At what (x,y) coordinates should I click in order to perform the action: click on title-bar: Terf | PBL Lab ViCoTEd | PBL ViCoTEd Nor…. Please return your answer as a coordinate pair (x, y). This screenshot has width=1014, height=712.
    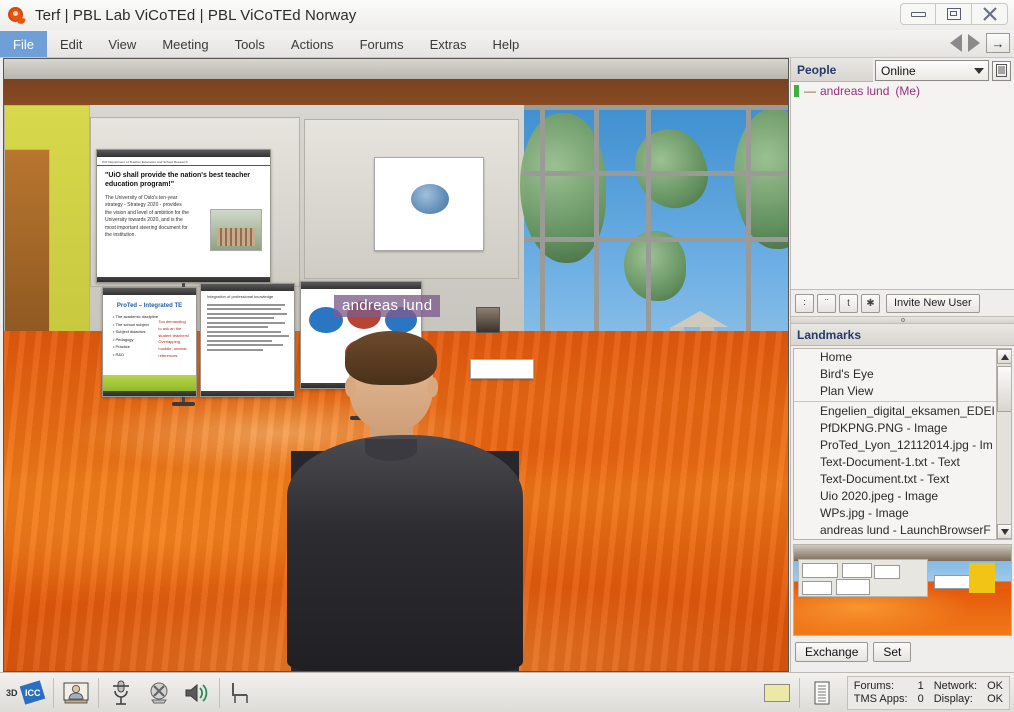
    Looking at the image, I should click on (507, 15).